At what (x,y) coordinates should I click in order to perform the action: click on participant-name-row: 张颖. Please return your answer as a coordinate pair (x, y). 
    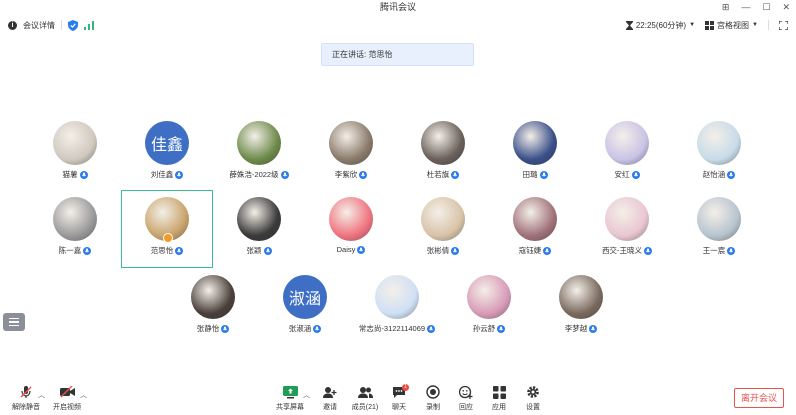
    Looking at the image, I should click on (259, 250).